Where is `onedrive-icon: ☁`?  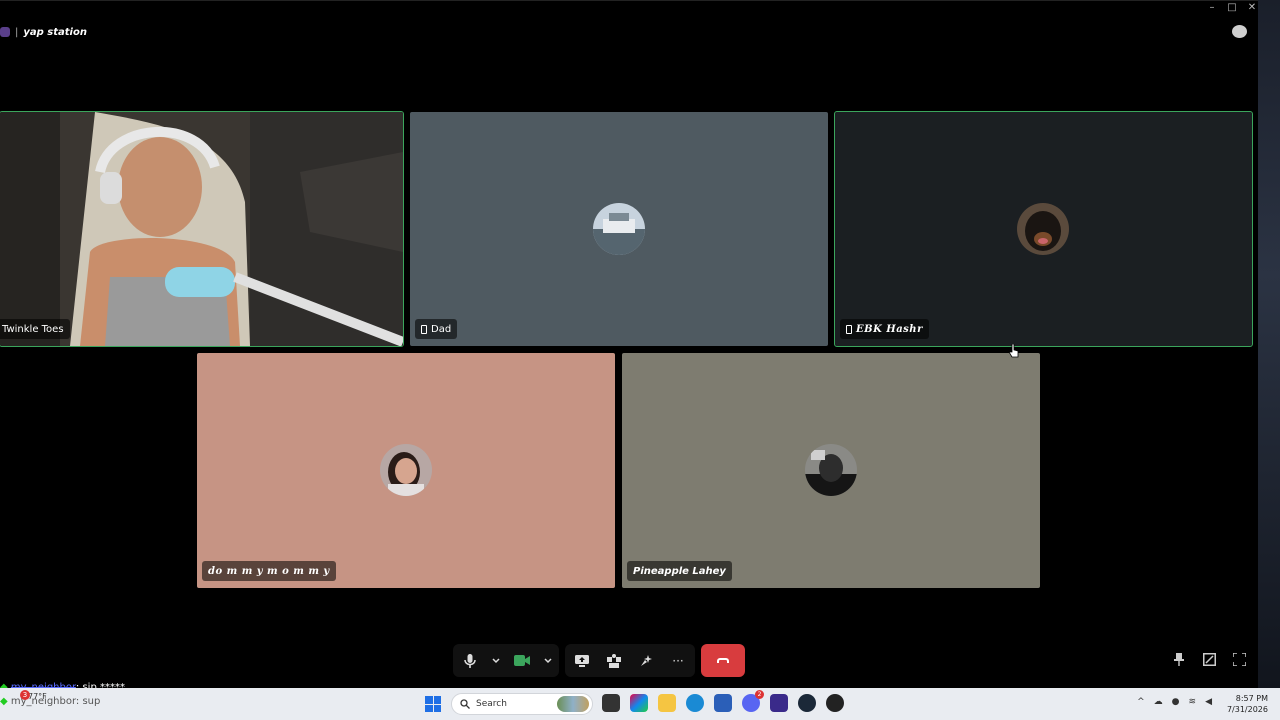
onedrive-icon: ☁ is located at coordinates (1158, 702).